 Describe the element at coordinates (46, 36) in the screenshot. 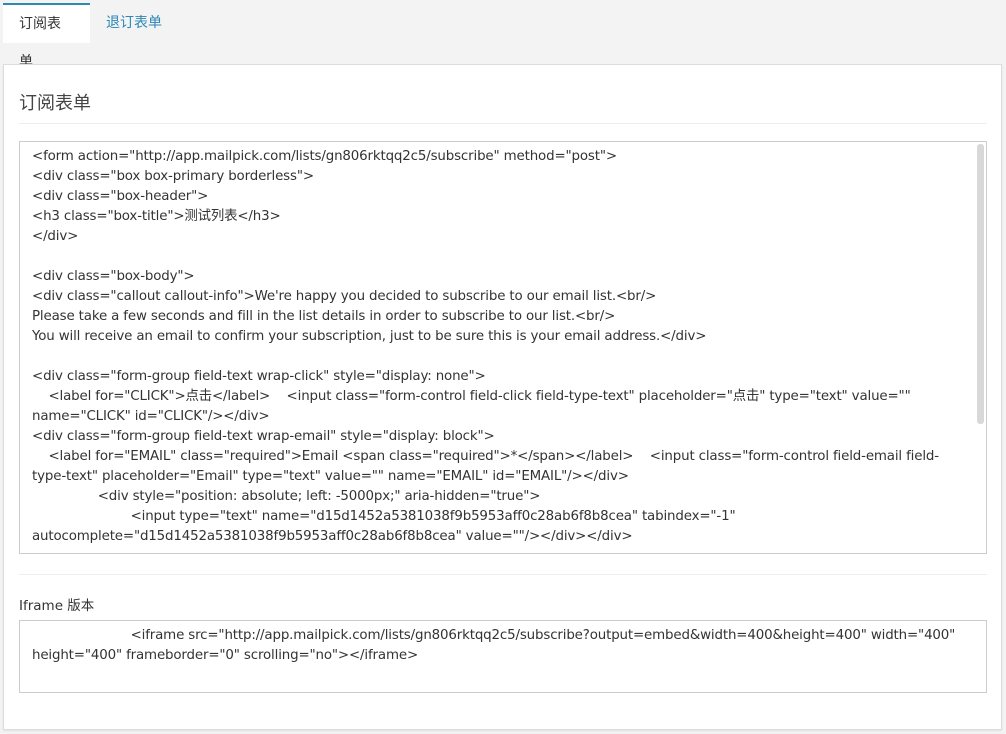

I see `tab-subscribe-form: 订阅表单` at that location.